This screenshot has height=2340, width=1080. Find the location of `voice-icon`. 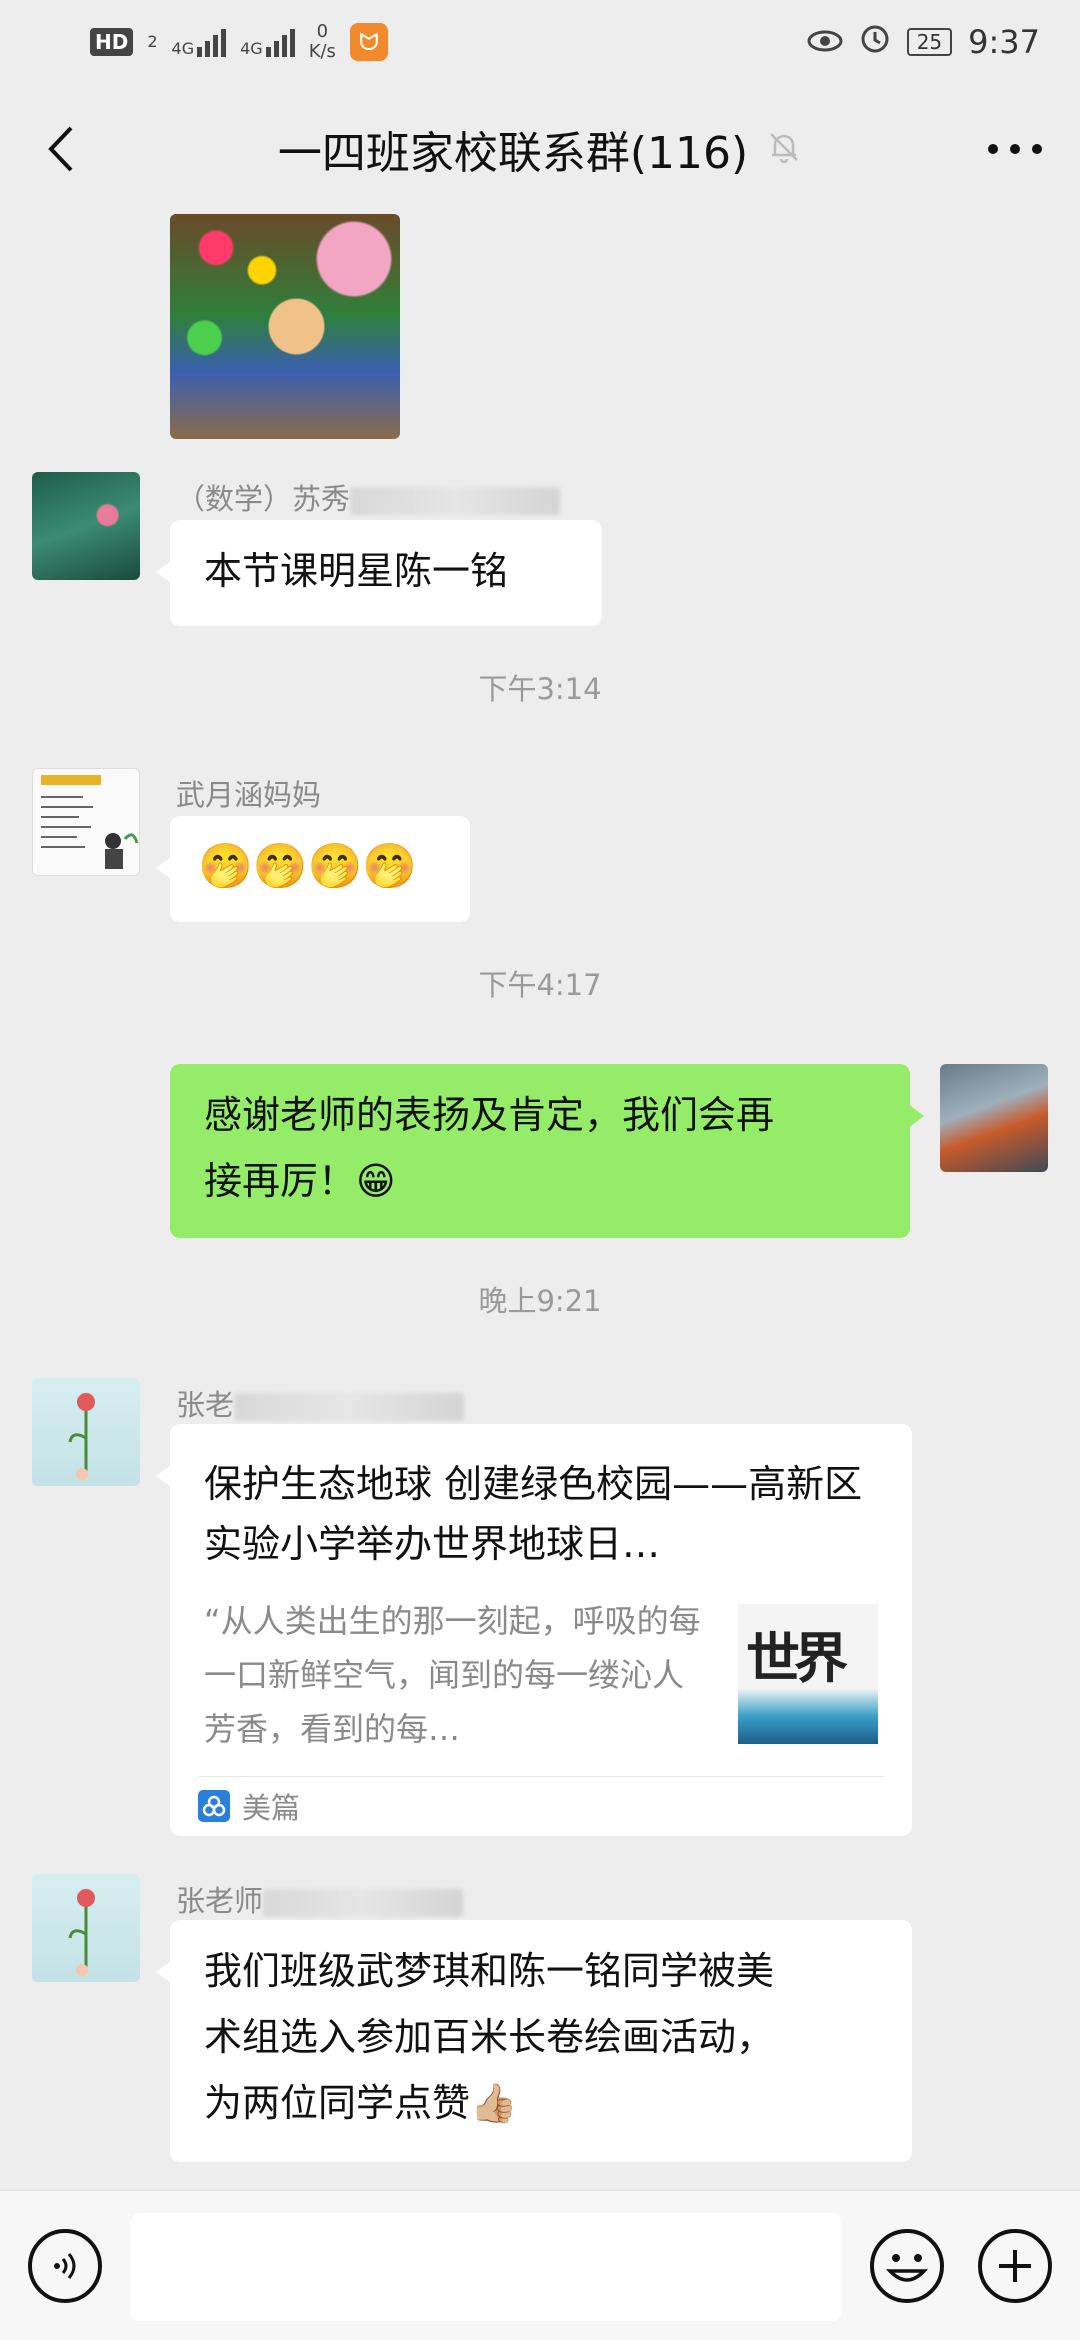

voice-icon is located at coordinates (65, 2266).